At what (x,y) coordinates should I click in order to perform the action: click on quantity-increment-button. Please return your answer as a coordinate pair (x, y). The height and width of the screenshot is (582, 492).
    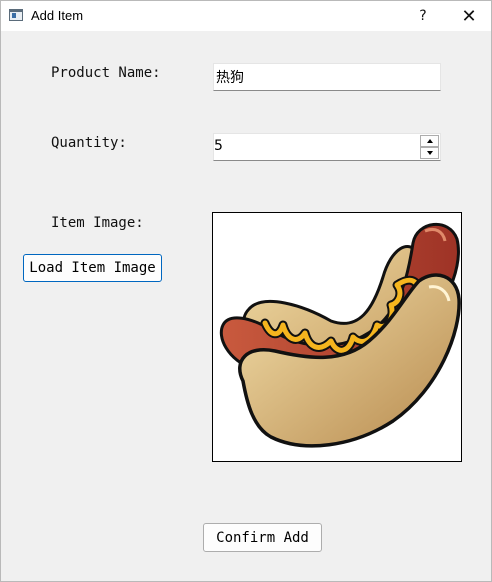
    Looking at the image, I should click on (429, 141).